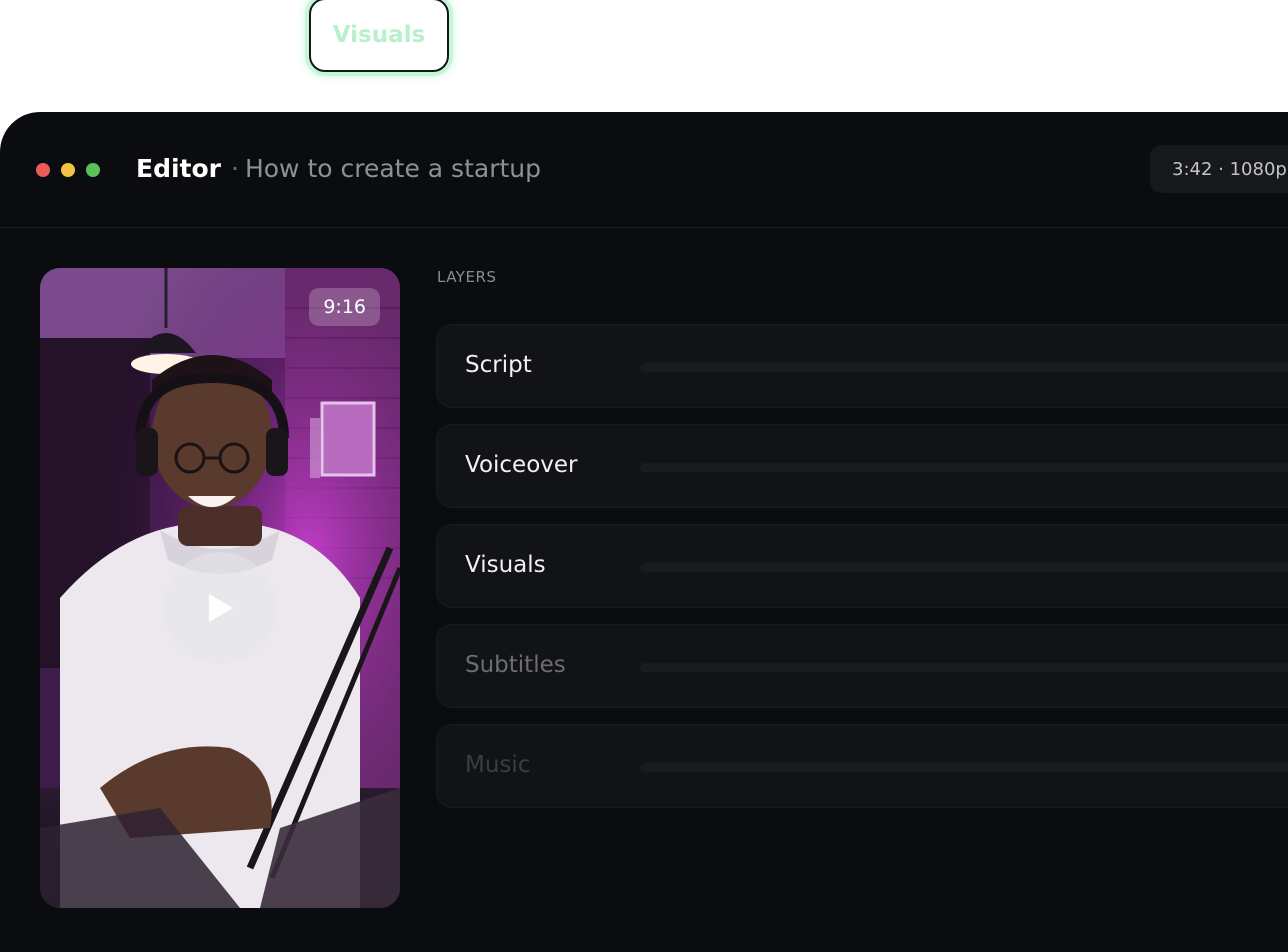 This screenshot has width=1288, height=952. I want to click on layer-row-script: Script, so click(862, 366).